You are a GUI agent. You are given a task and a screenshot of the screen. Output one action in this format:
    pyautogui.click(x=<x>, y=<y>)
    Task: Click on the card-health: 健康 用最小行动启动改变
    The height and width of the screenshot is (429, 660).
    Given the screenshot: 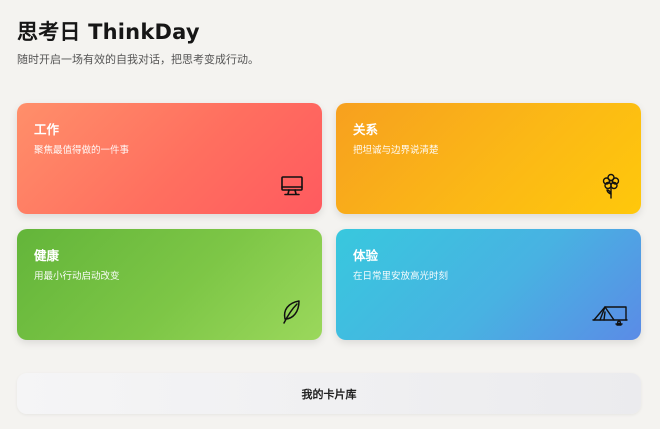 What is the action you would take?
    pyautogui.click(x=169, y=284)
    